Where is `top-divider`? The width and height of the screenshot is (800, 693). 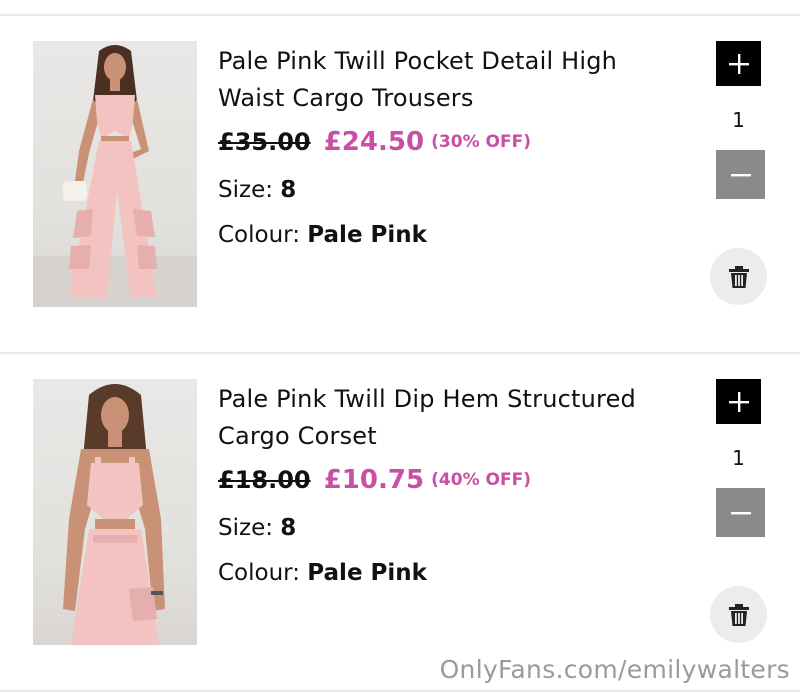
top-divider is located at coordinates (400, 15).